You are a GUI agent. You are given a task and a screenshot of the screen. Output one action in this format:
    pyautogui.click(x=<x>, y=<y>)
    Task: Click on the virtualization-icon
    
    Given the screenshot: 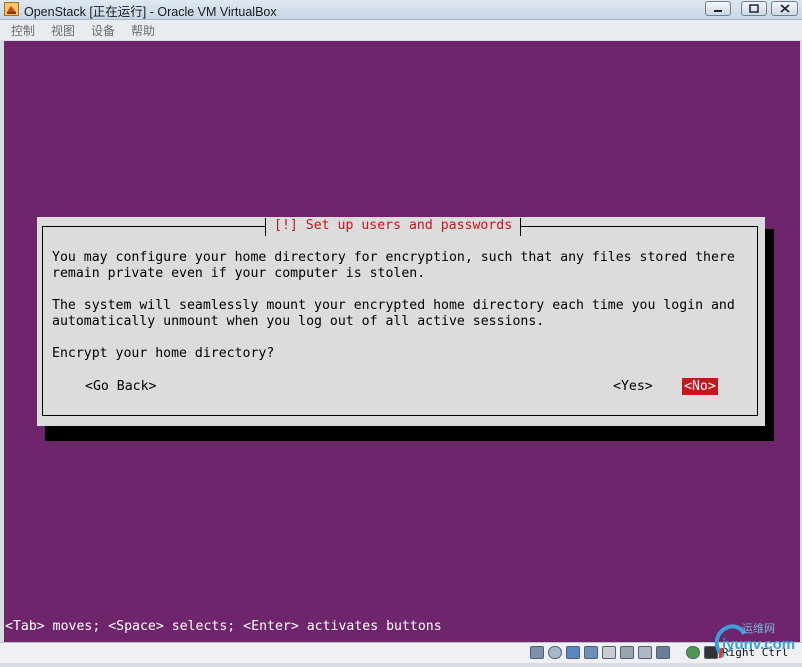 What is the action you would take?
    pyautogui.click(x=663, y=652)
    